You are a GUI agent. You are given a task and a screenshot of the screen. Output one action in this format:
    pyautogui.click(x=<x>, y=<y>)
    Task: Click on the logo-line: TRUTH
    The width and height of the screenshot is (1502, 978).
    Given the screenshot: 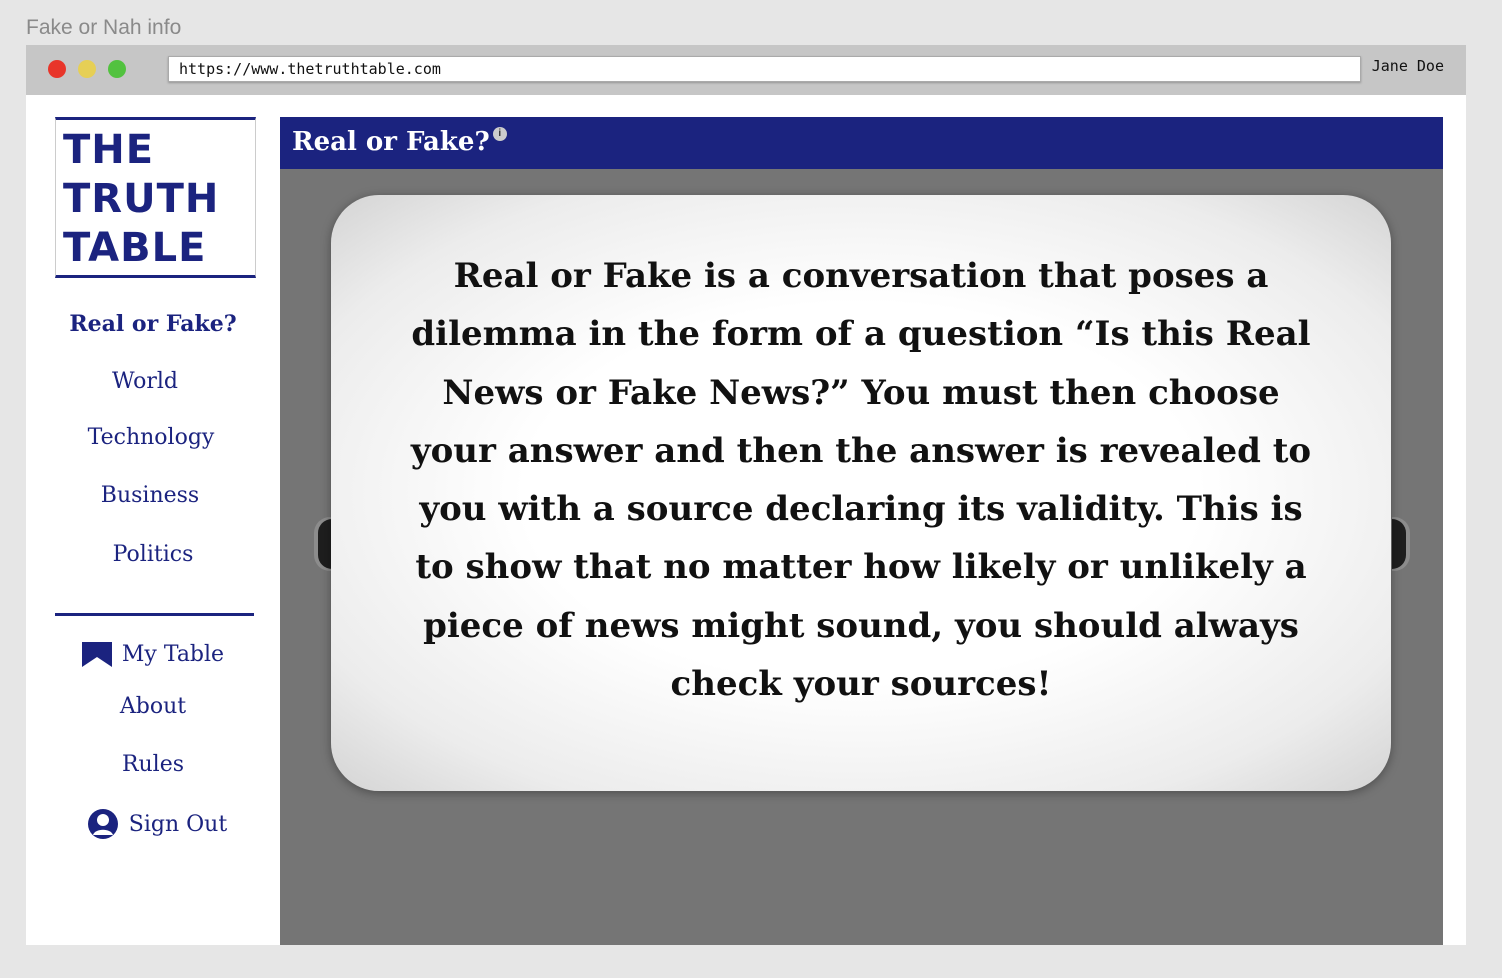 What is the action you would take?
    pyautogui.click(x=141, y=199)
    